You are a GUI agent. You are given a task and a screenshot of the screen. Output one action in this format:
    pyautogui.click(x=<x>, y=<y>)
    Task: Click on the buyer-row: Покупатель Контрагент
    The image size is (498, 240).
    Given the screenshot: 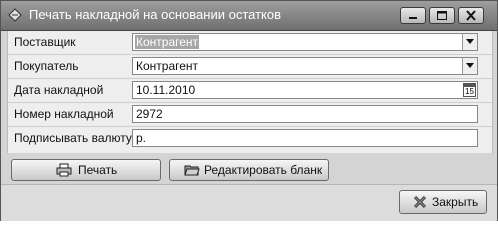 What is the action you would take?
    pyautogui.click(x=250, y=67)
    